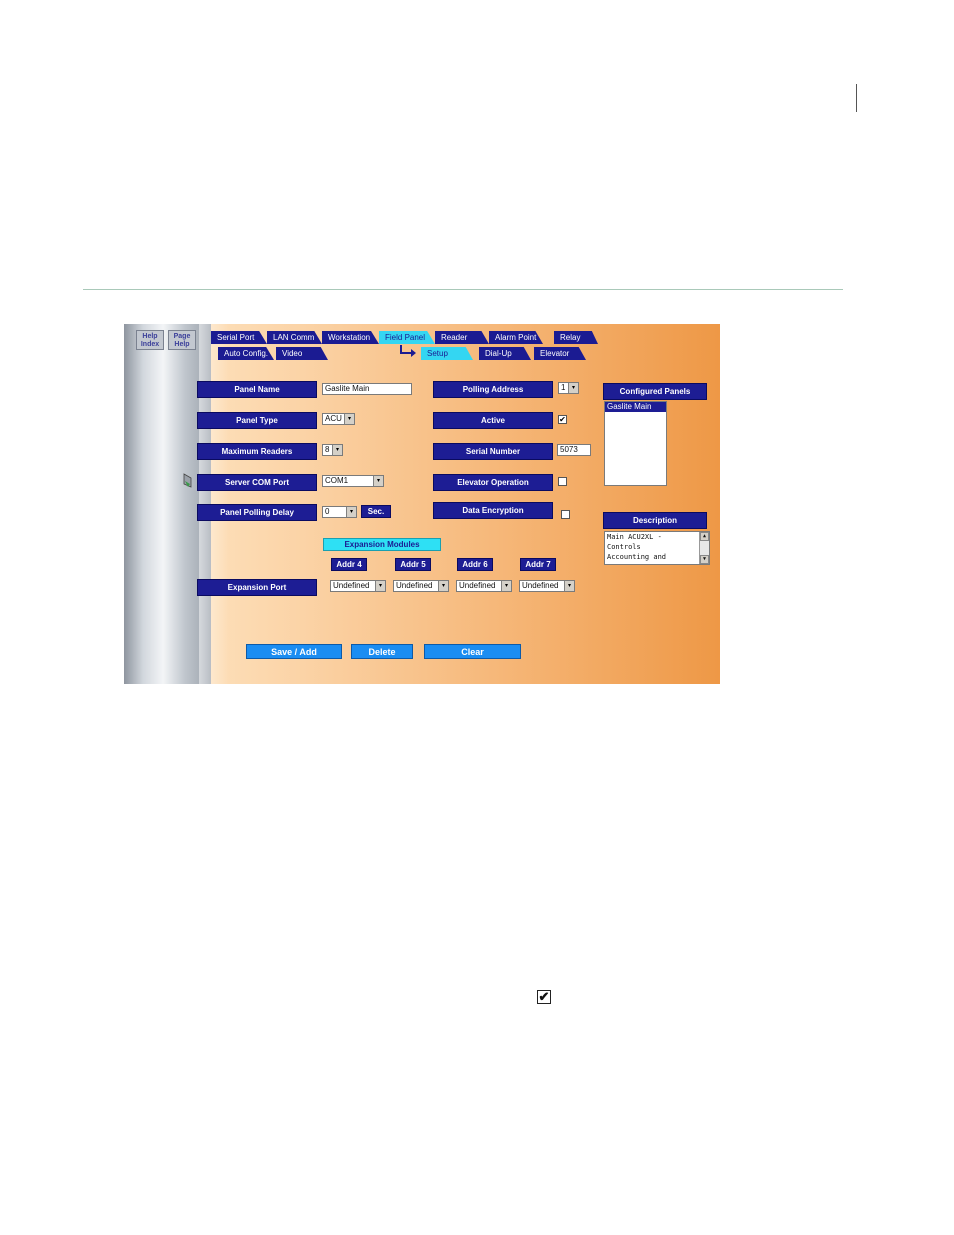  I want to click on max-readers-label: Maximum Readers, so click(257, 451).